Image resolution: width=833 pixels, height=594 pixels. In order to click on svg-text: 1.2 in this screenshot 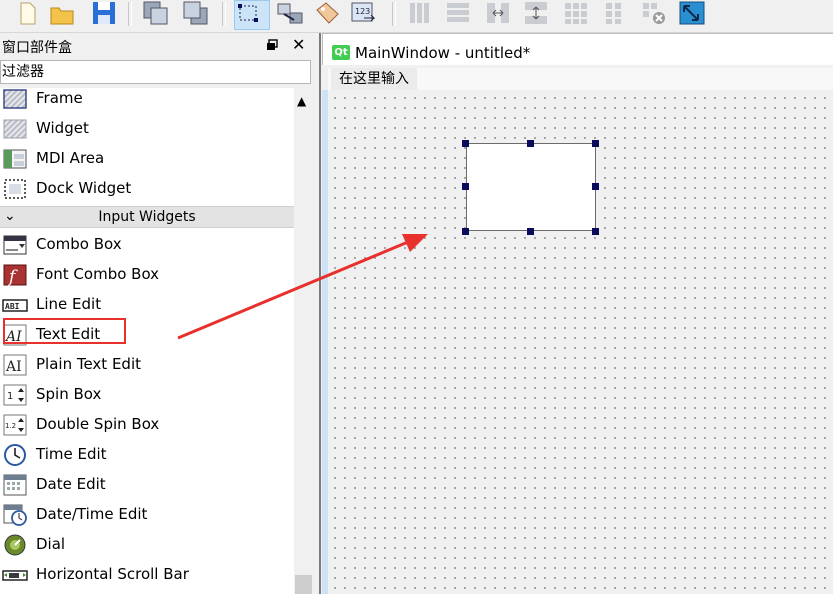, I will do `click(10, 426)`.